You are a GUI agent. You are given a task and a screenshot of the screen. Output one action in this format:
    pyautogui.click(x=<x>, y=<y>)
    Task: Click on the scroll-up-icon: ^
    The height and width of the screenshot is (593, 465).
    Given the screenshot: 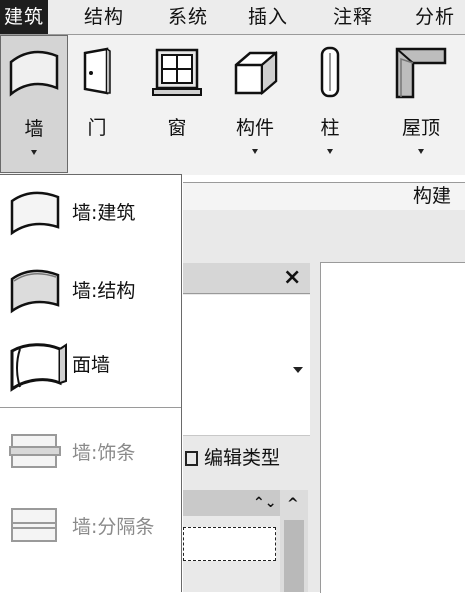 What is the action you would take?
    pyautogui.click(x=293, y=504)
    